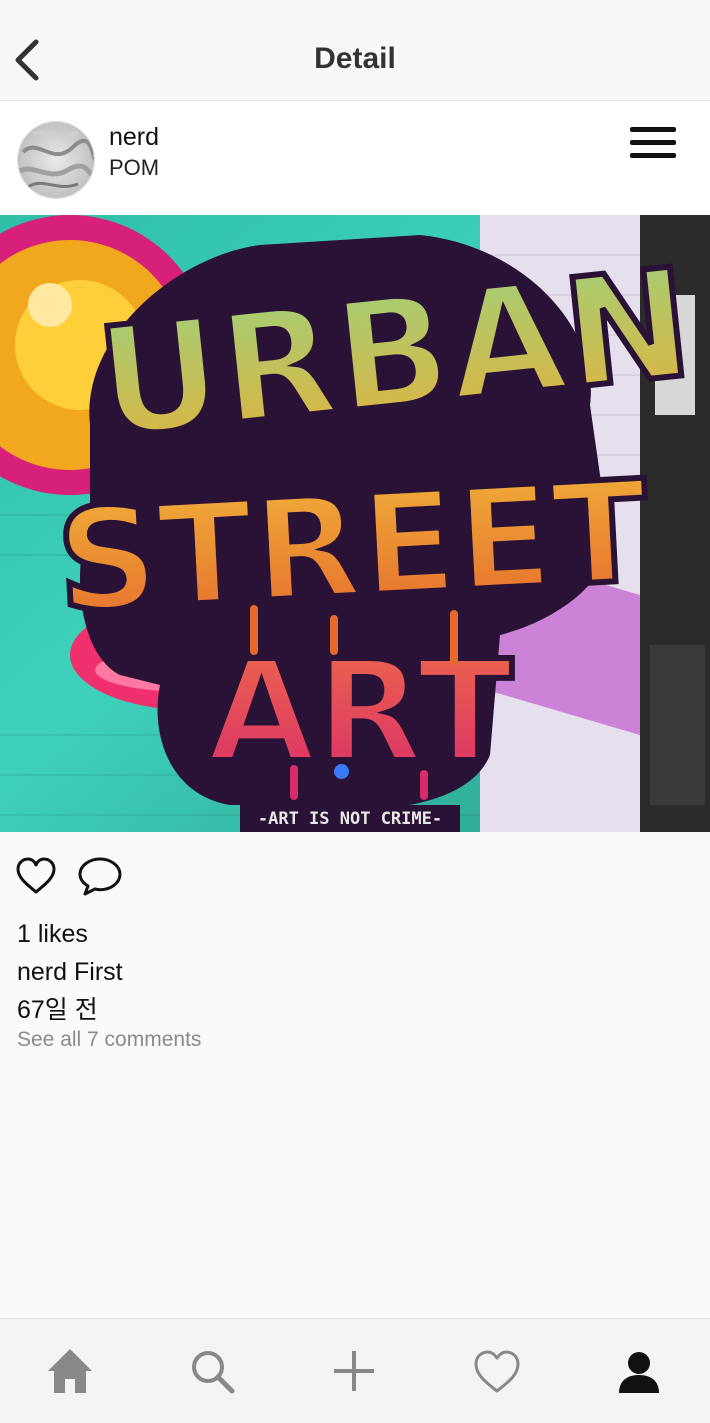  I want to click on search-icon, so click(212, 1371).